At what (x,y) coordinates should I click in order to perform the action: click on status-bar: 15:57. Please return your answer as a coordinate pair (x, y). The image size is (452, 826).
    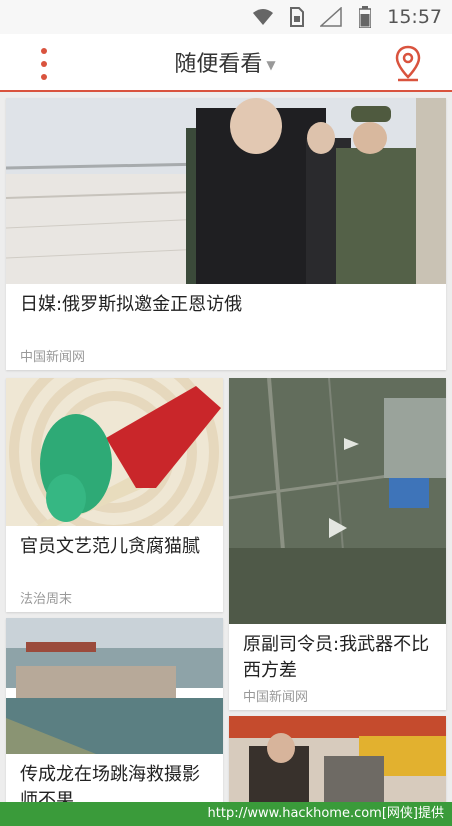
    Looking at the image, I should click on (226, 17).